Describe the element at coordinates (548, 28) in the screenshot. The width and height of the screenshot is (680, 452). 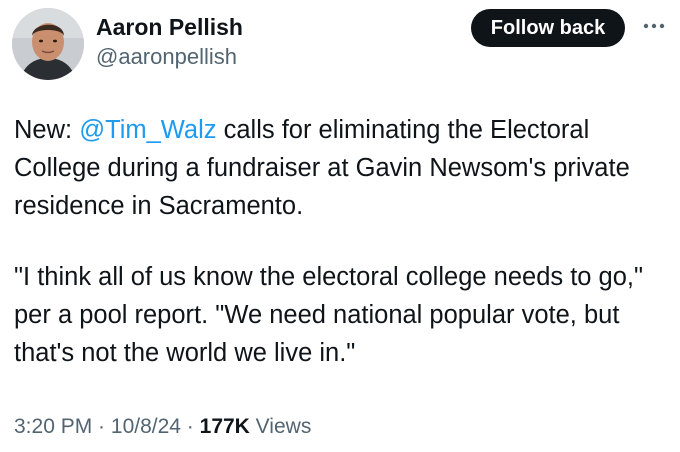
I see `follow-back-button: Follow back` at that location.